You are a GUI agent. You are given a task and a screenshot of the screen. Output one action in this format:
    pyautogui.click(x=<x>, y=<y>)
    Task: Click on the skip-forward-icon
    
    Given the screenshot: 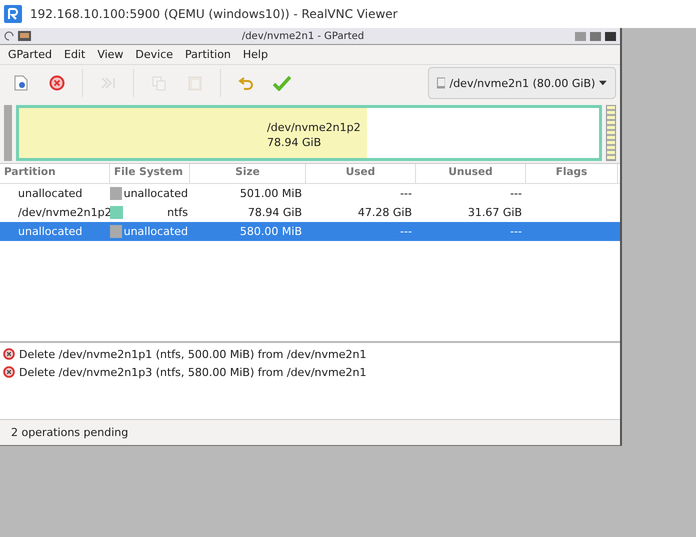 What is the action you would take?
    pyautogui.click(x=108, y=83)
    